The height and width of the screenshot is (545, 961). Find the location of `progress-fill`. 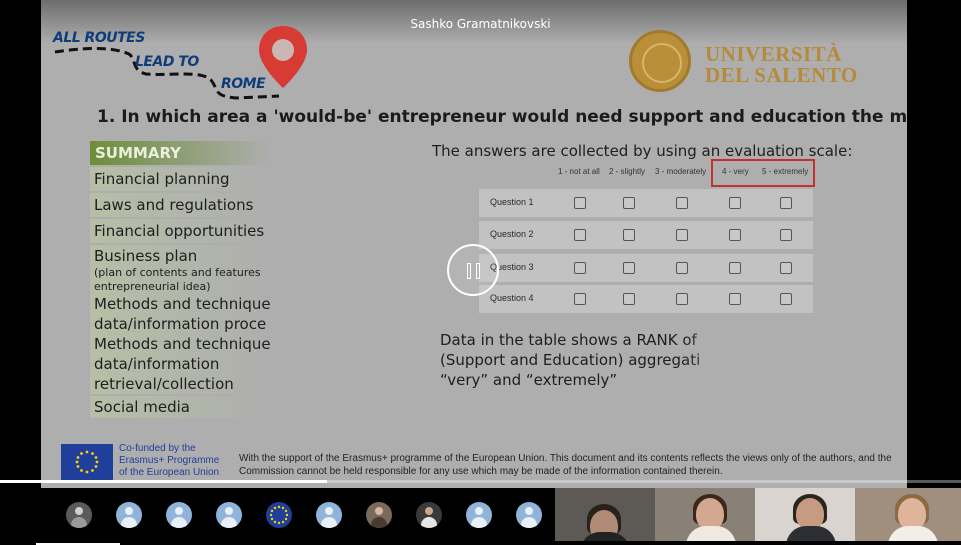

progress-fill is located at coordinates (163, 481).